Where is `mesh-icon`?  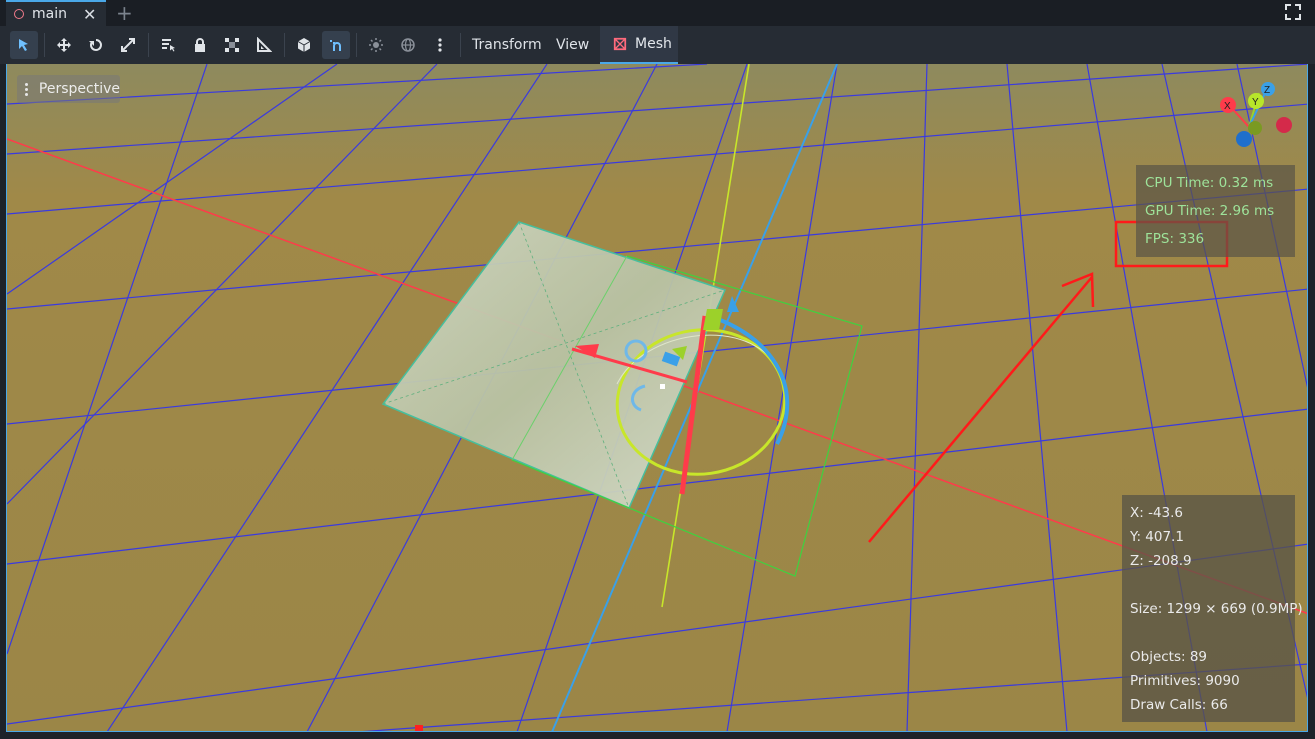 mesh-icon is located at coordinates (620, 44).